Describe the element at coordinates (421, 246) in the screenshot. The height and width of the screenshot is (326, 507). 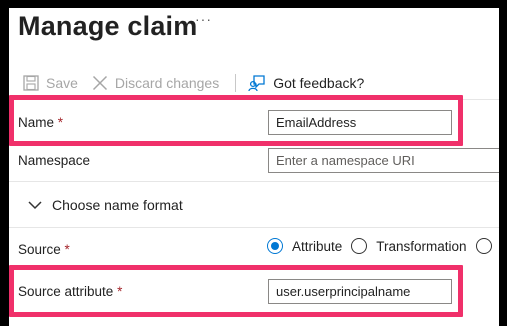
I see `radio-transformation-label: Transformation` at that location.